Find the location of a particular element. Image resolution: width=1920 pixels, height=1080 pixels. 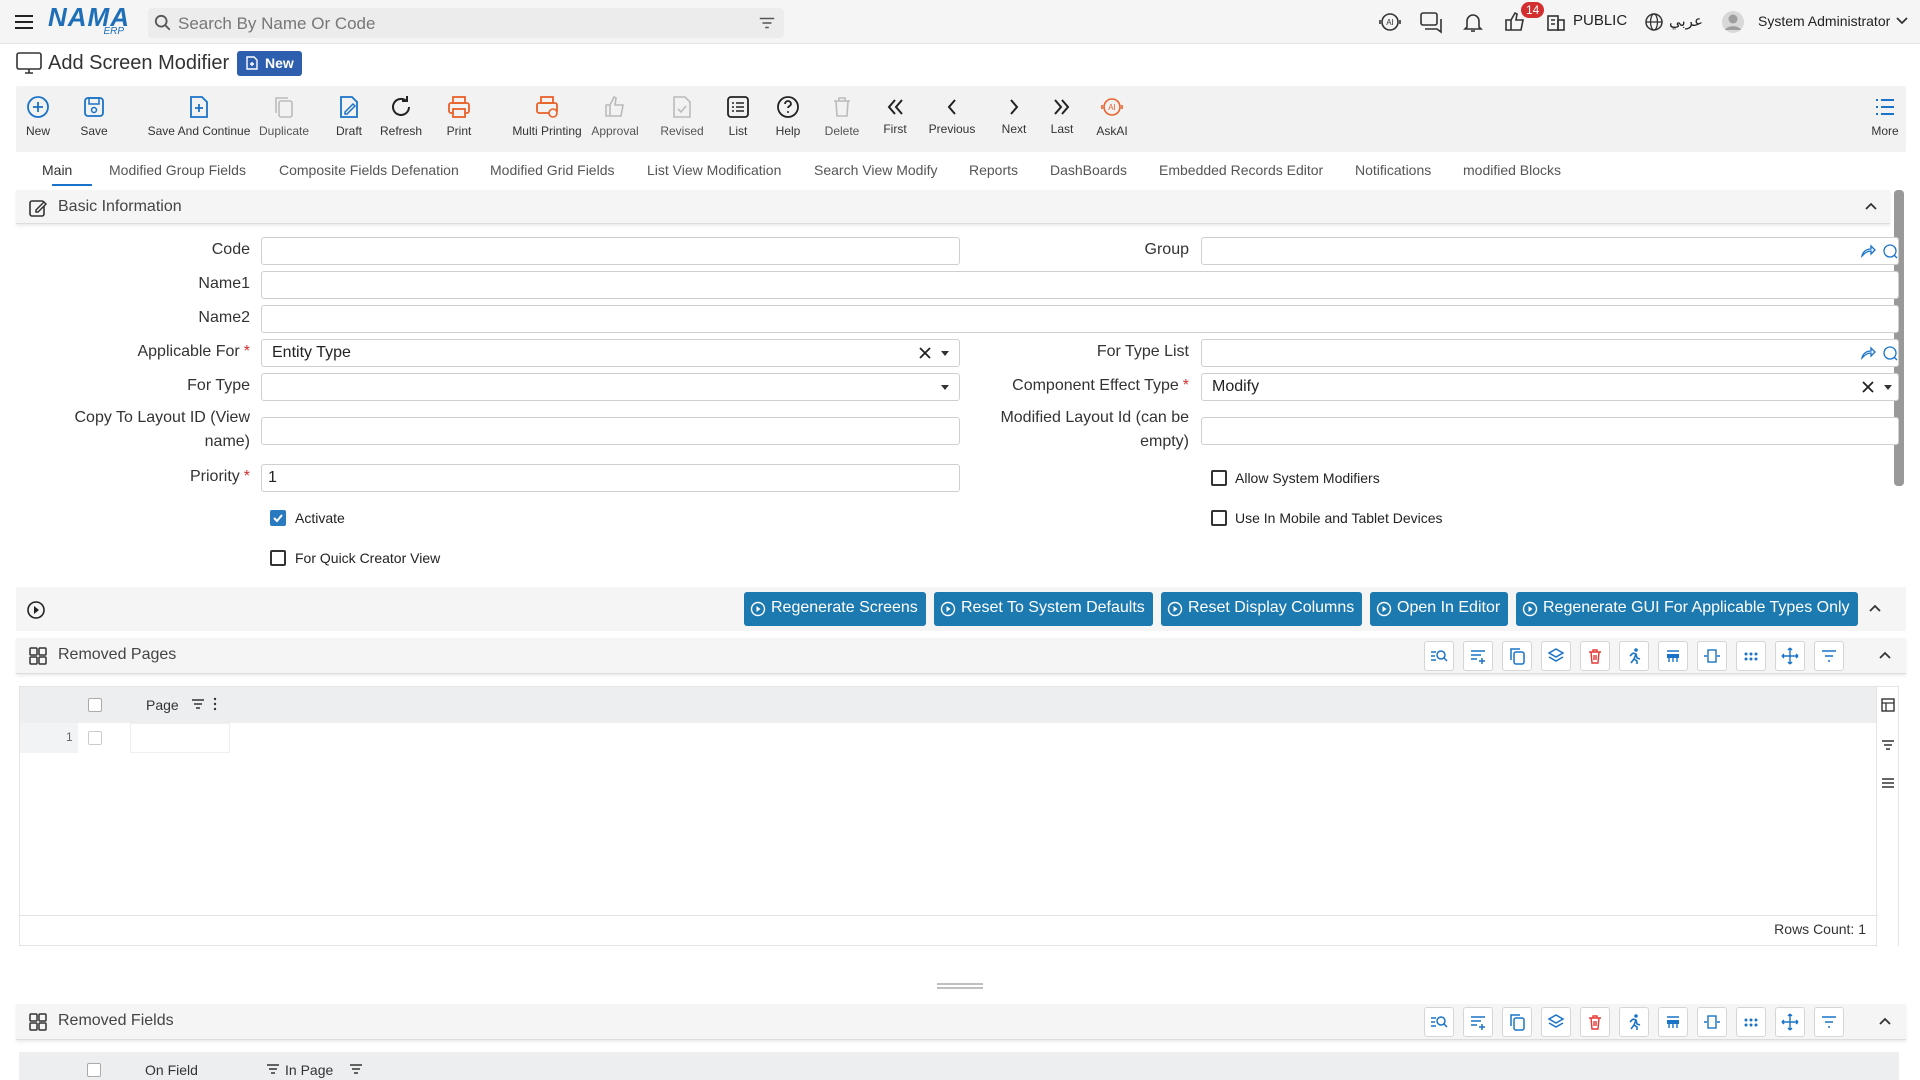

new-button: New is located at coordinates (38, 119).